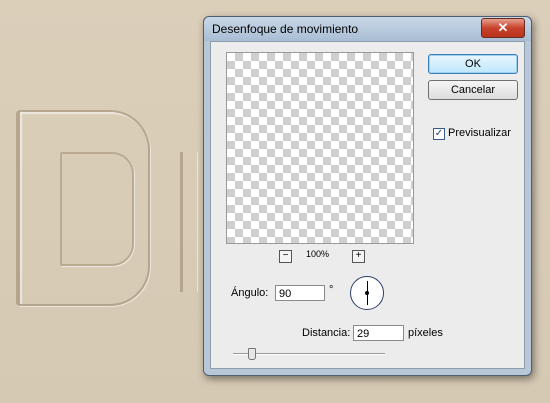  I want to click on zoom-level: 100%, so click(318, 254).